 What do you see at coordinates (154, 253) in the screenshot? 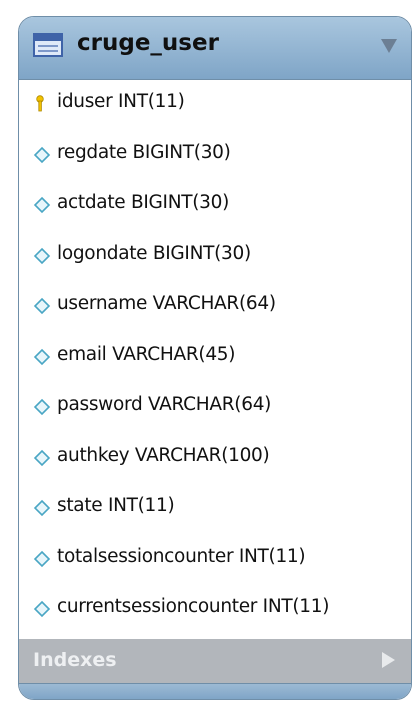
I see `column-label: logondate BIGINT(30)` at bounding box center [154, 253].